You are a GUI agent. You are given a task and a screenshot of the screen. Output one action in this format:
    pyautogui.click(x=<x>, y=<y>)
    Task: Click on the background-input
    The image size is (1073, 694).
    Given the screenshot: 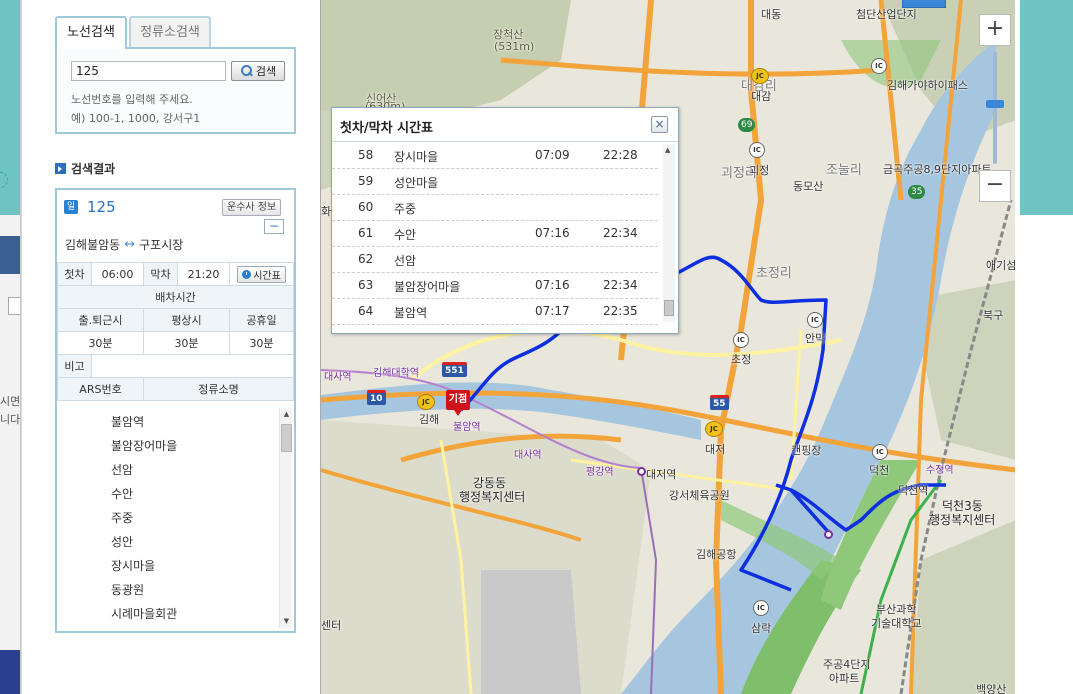 What is the action you would take?
    pyautogui.click(x=14, y=306)
    